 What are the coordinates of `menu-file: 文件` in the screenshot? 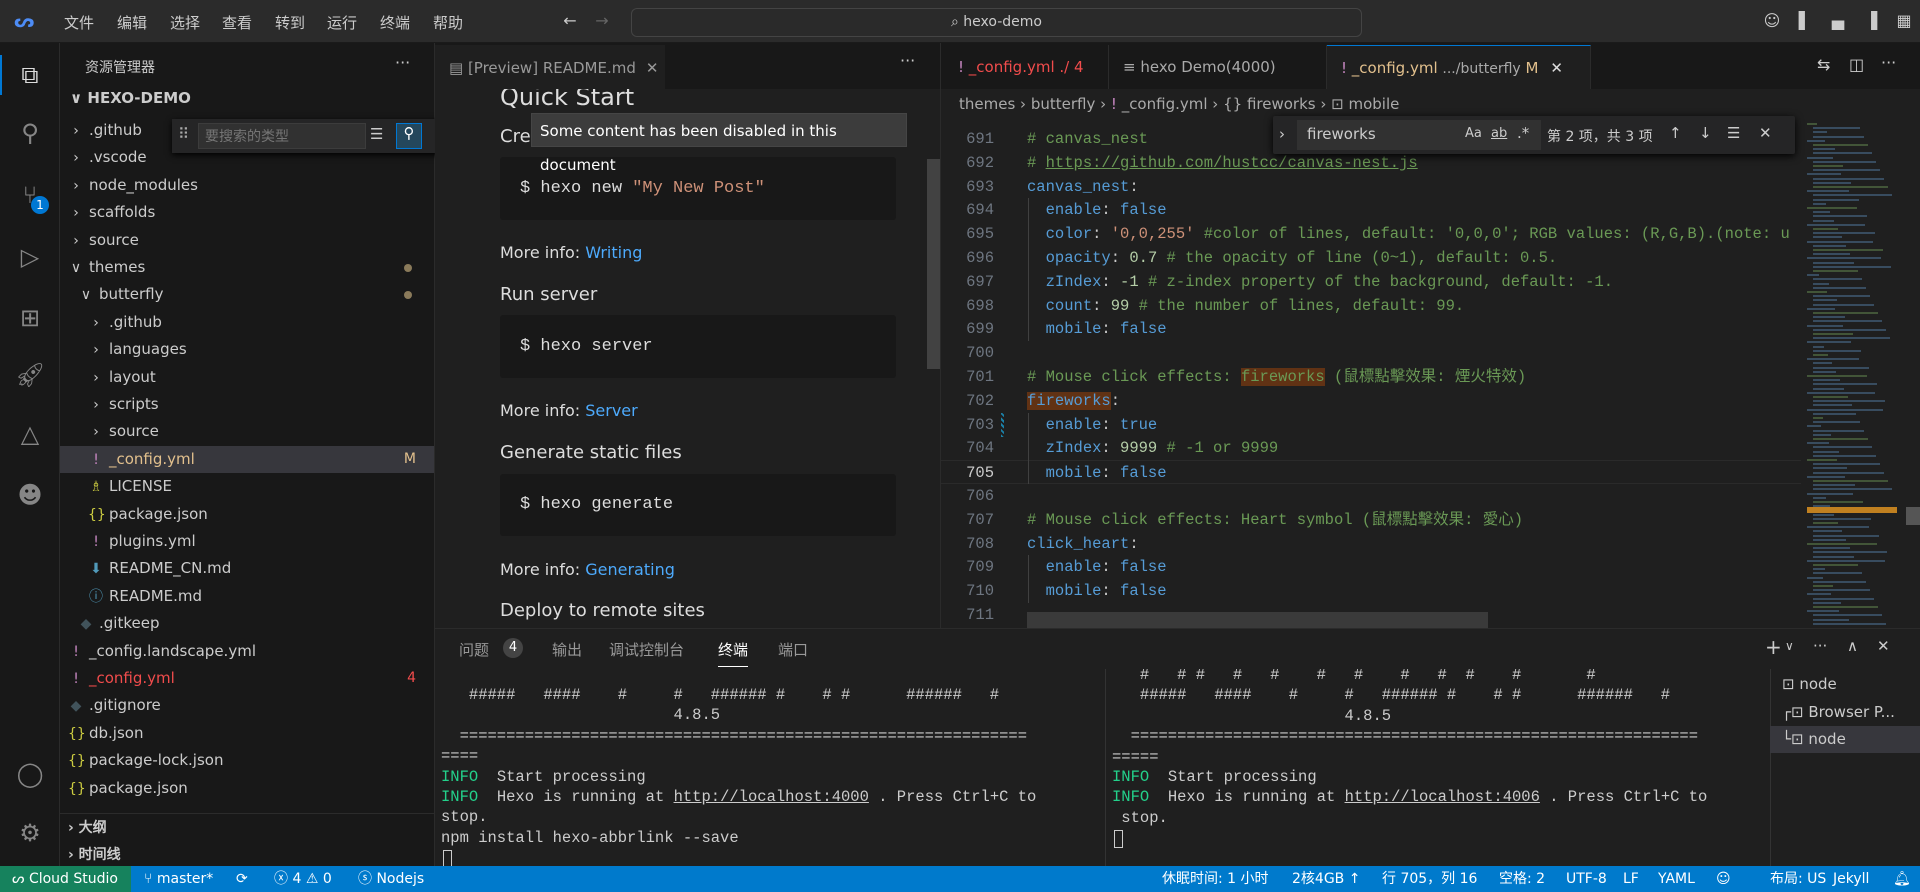 It's located at (79, 22).